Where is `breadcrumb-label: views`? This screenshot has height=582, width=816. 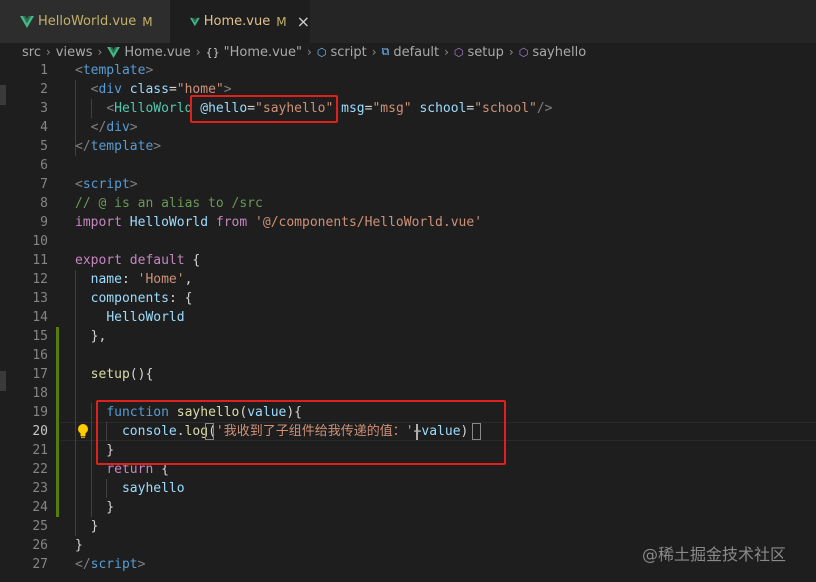
breadcrumb-label: views is located at coordinates (74, 52).